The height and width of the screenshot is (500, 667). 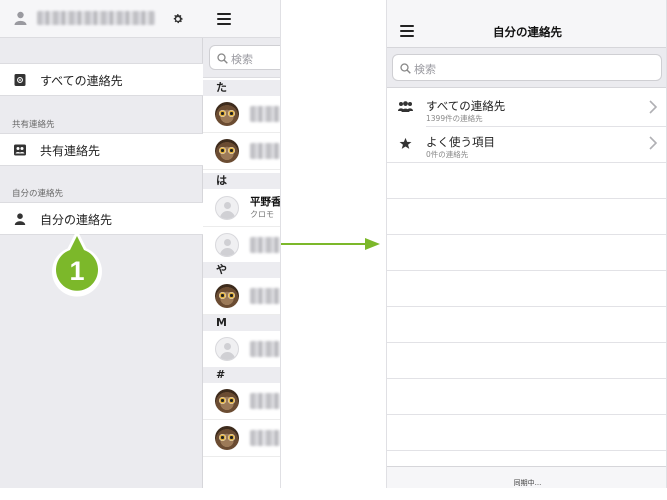 I want to click on person-icon, so click(x=20, y=219).